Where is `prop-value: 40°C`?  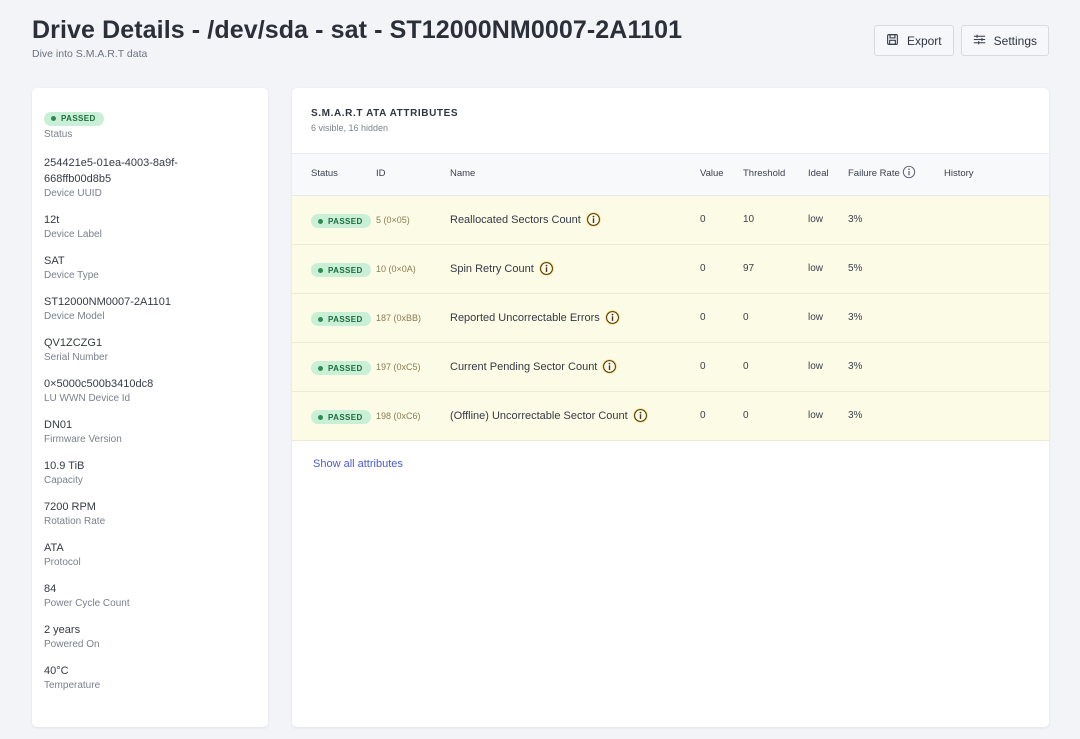 prop-value: 40°C is located at coordinates (56, 671).